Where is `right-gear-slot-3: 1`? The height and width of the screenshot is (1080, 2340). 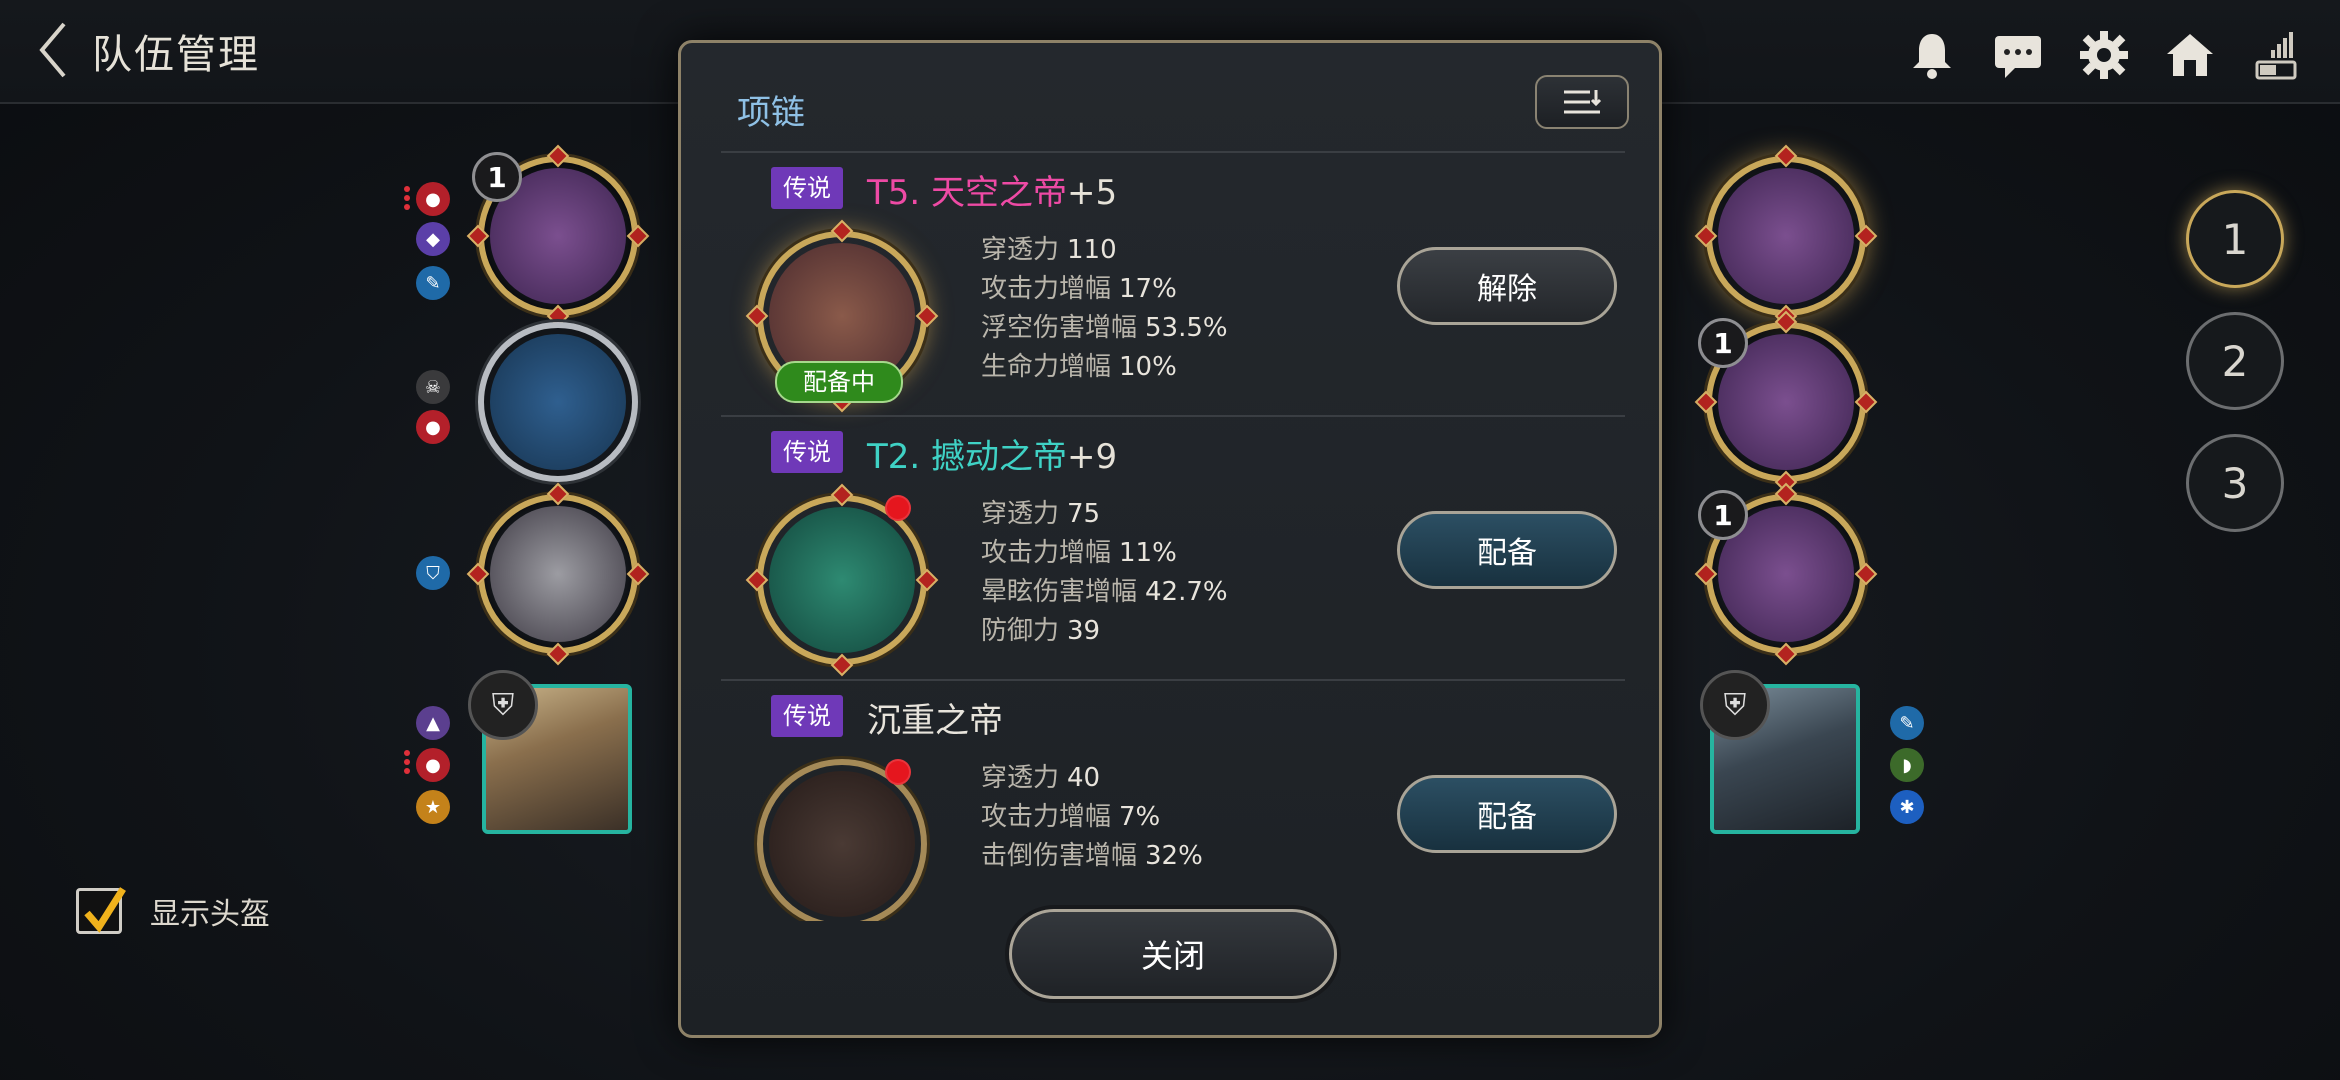
right-gear-slot-3: 1 is located at coordinates (1786, 574).